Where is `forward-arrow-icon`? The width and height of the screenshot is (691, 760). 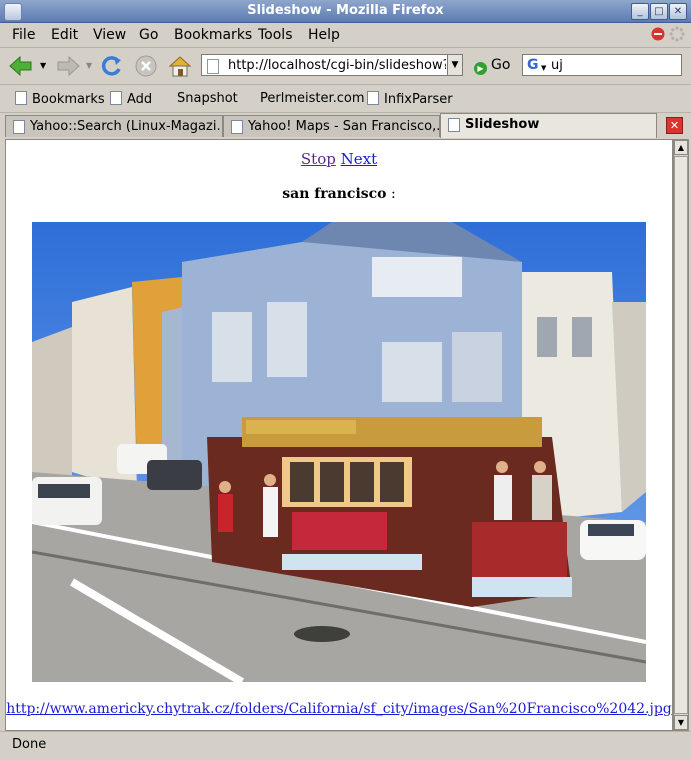 forward-arrow-icon is located at coordinates (68, 66).